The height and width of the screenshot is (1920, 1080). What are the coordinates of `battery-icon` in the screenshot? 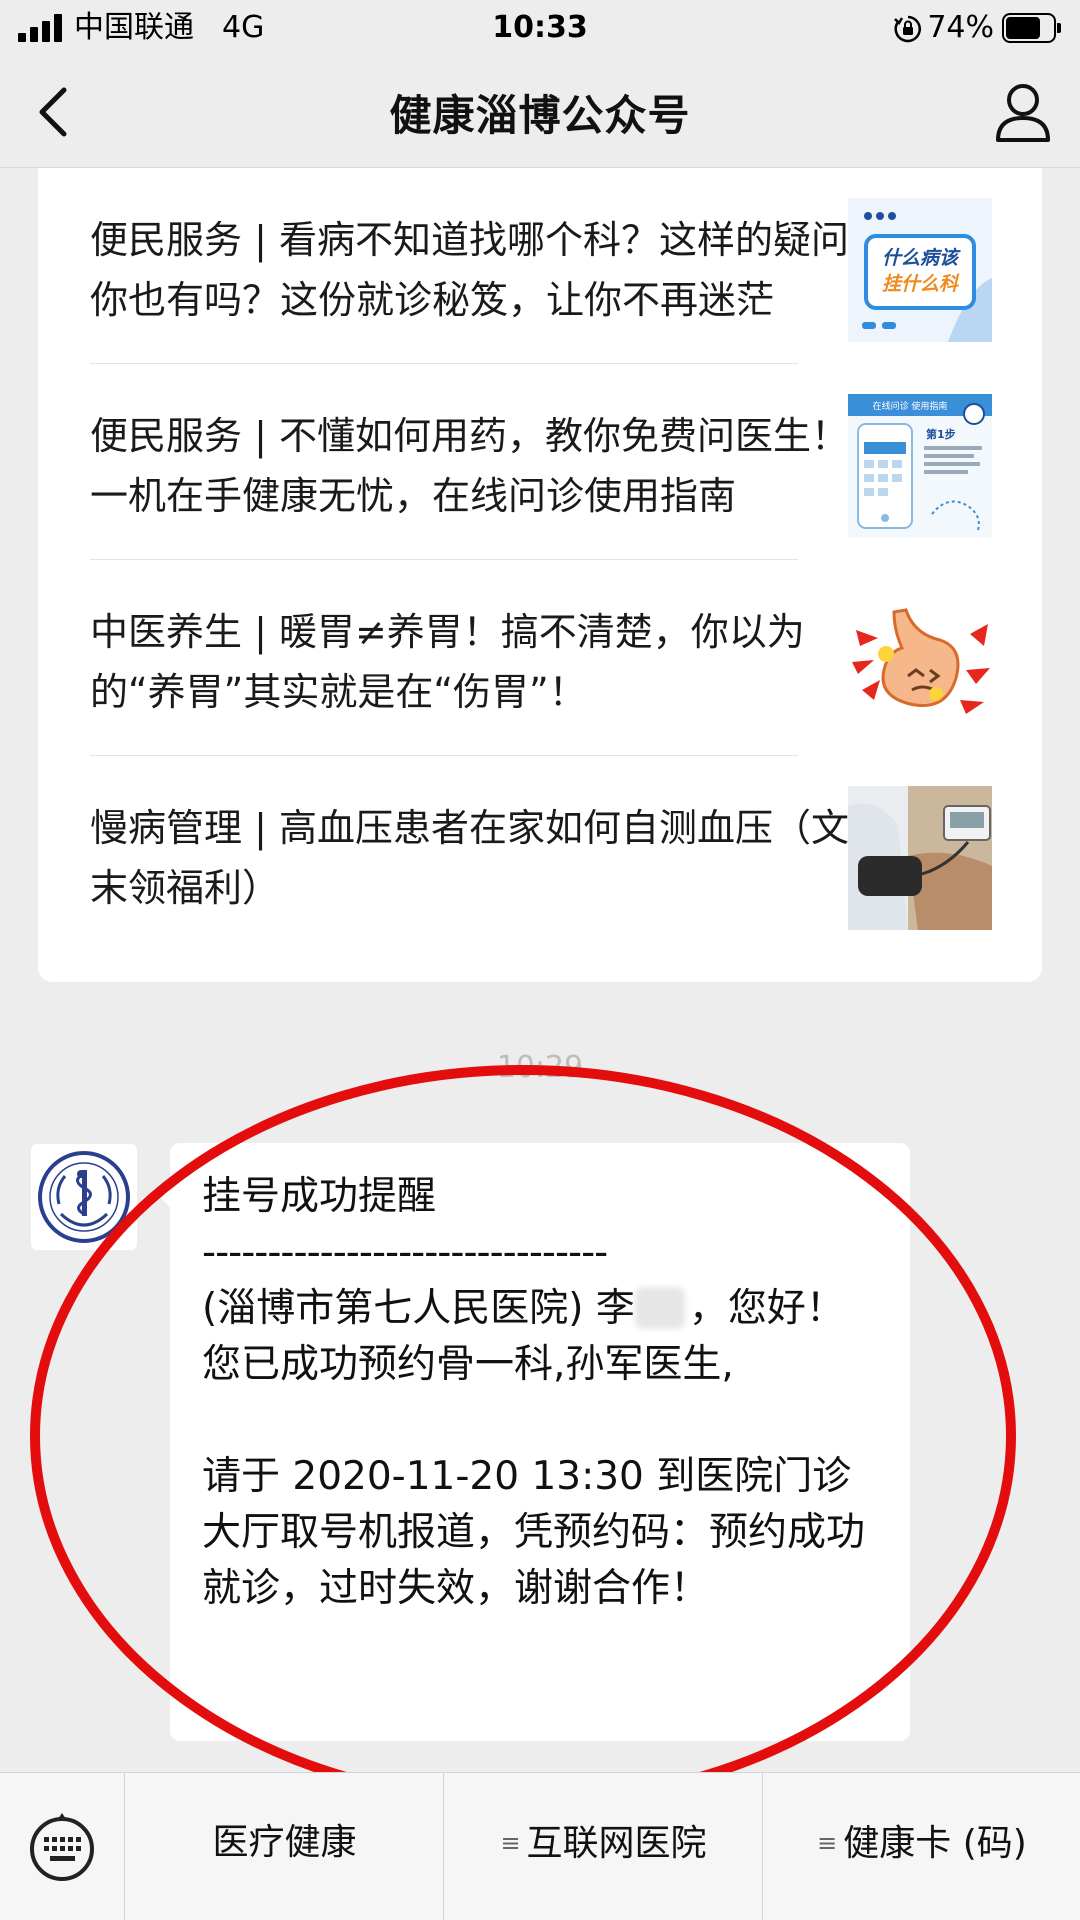 It's located at (1032, 28).